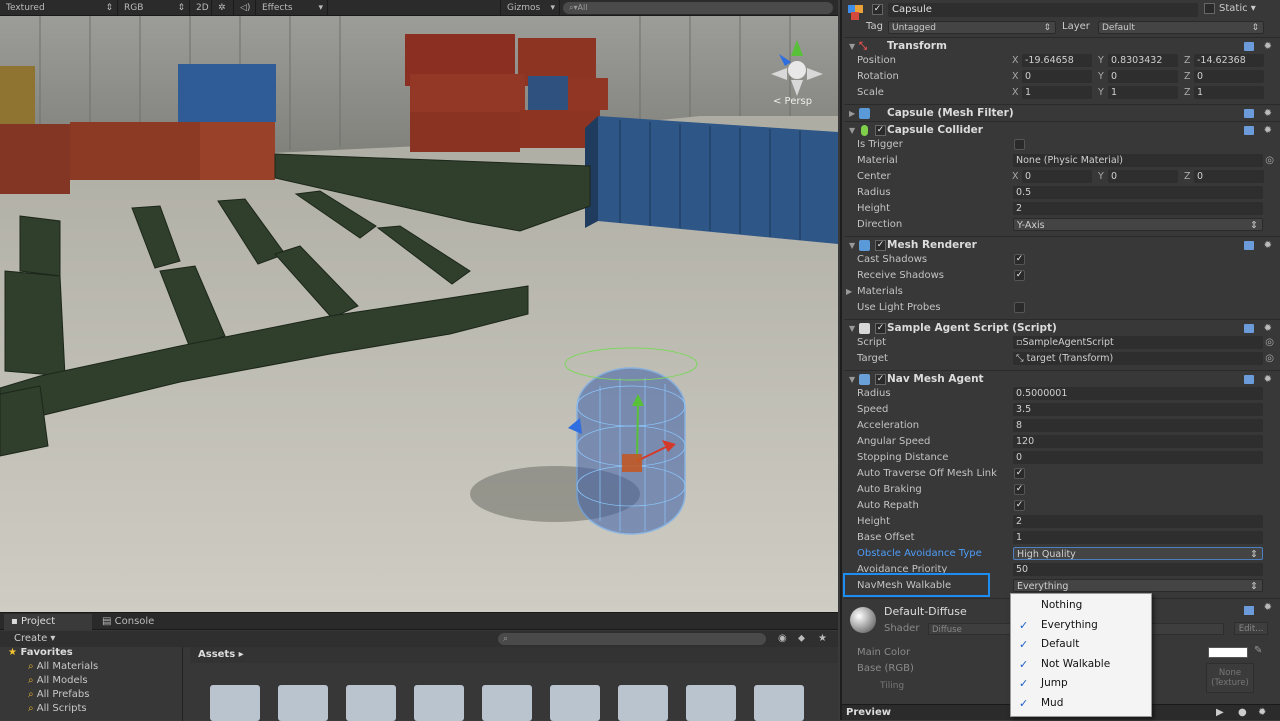 Image resolution: width=1280 pixels, height=721 pixels. Describe the element at coordinates (1138, 342) in the screenshot. I see `script-field: ▫SampleAgentScript` at that location.